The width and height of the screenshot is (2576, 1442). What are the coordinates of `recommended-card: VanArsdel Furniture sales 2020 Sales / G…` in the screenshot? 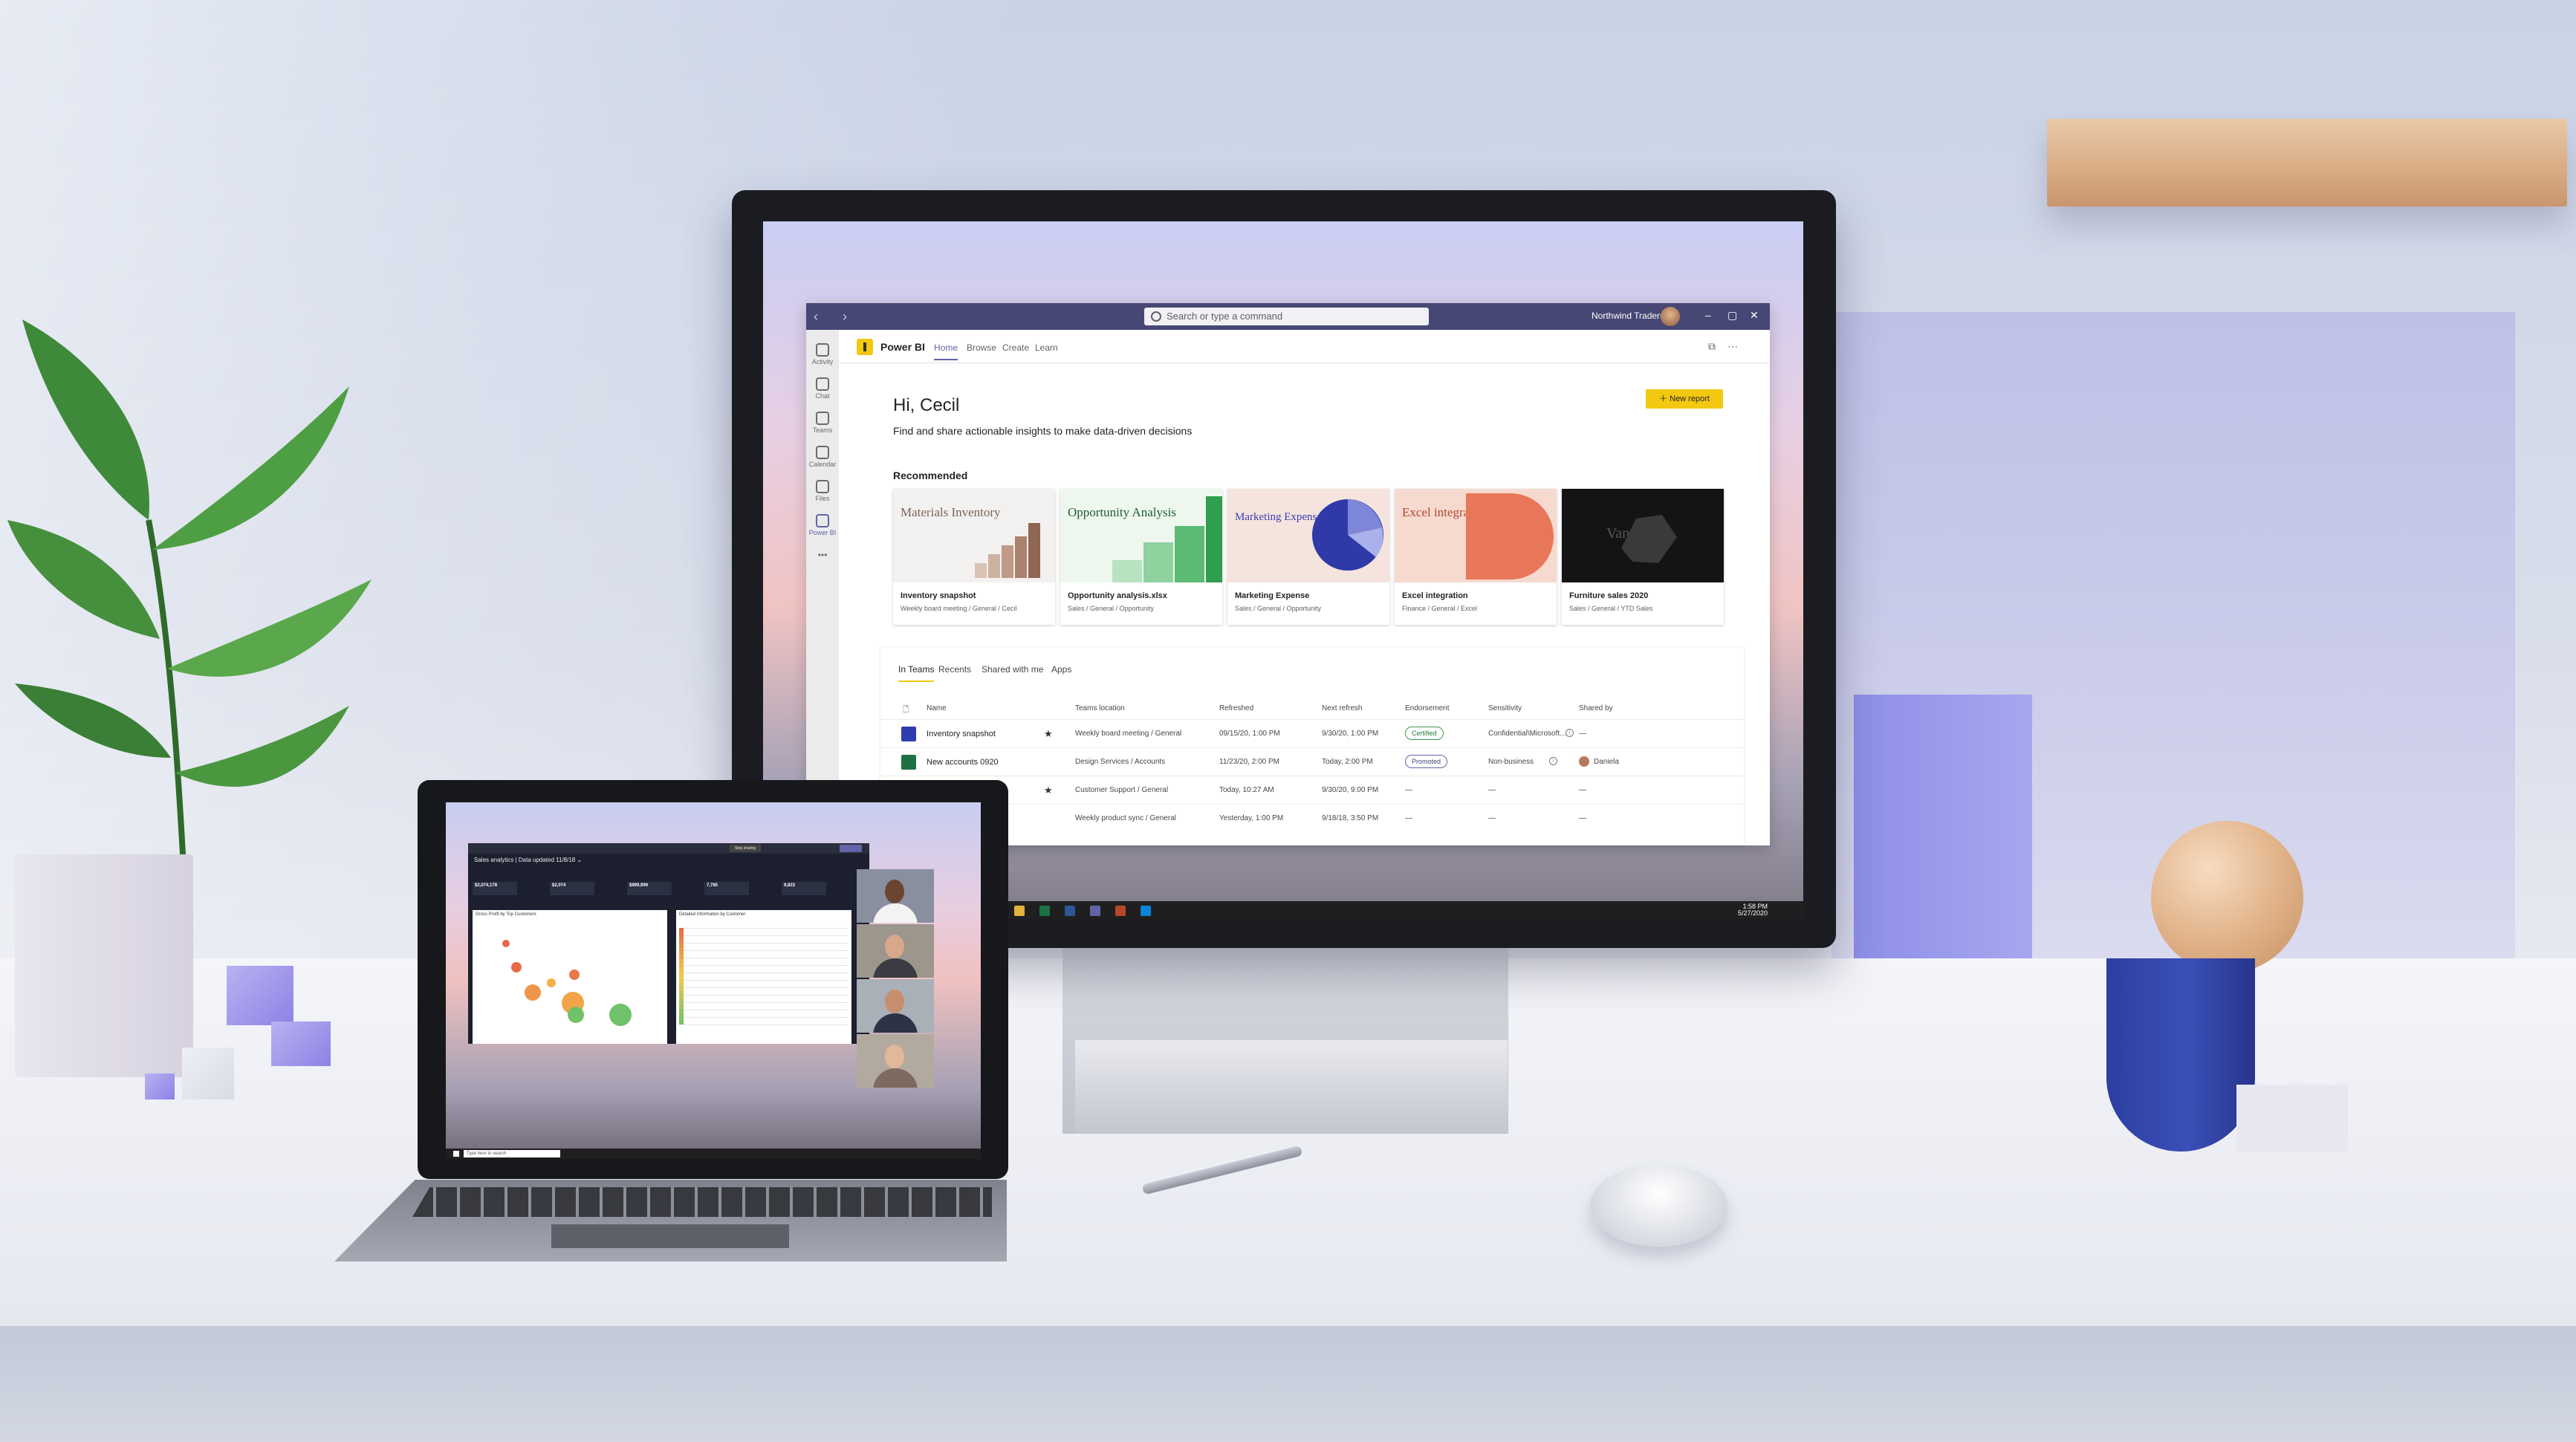 It's located at (1643, 557).